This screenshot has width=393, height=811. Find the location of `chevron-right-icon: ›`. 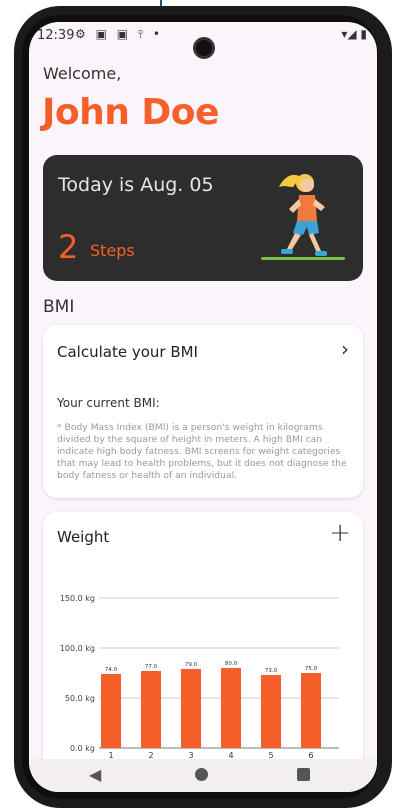

chevron-right-icon: › is located at coordinates (345, 349).